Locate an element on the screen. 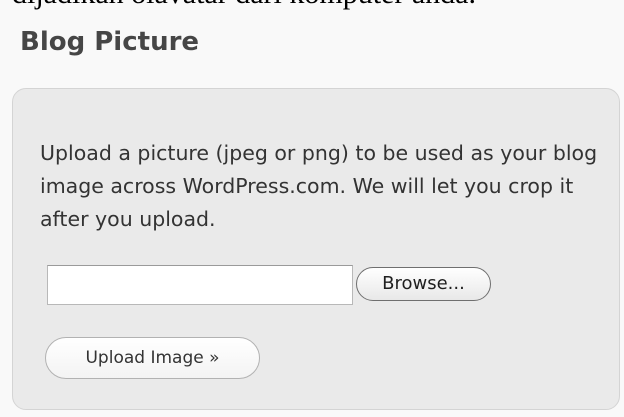  cropped-top-text: dijadikan olavatar dari komputer anda. is located at coordinates (244, 7).